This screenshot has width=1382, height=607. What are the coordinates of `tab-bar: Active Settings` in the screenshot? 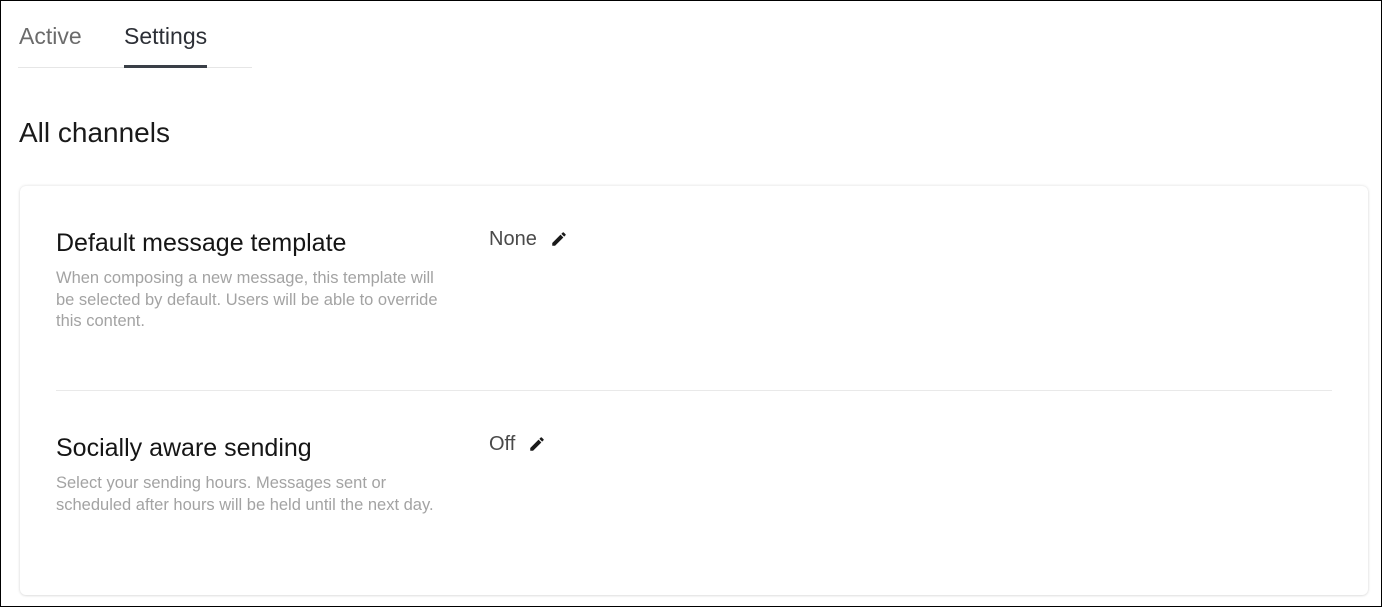 It's located at (135, 34).